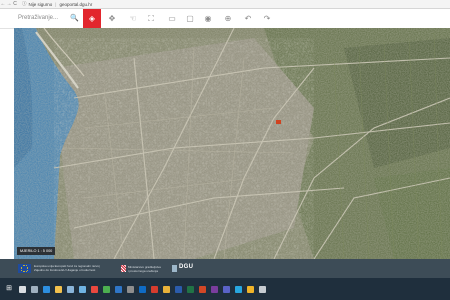  What do you see at coordinates (36, 251) in the screenshot?
I see `scale-label: MJERILO 1 : 5 000` at bounding box center [36, 251].